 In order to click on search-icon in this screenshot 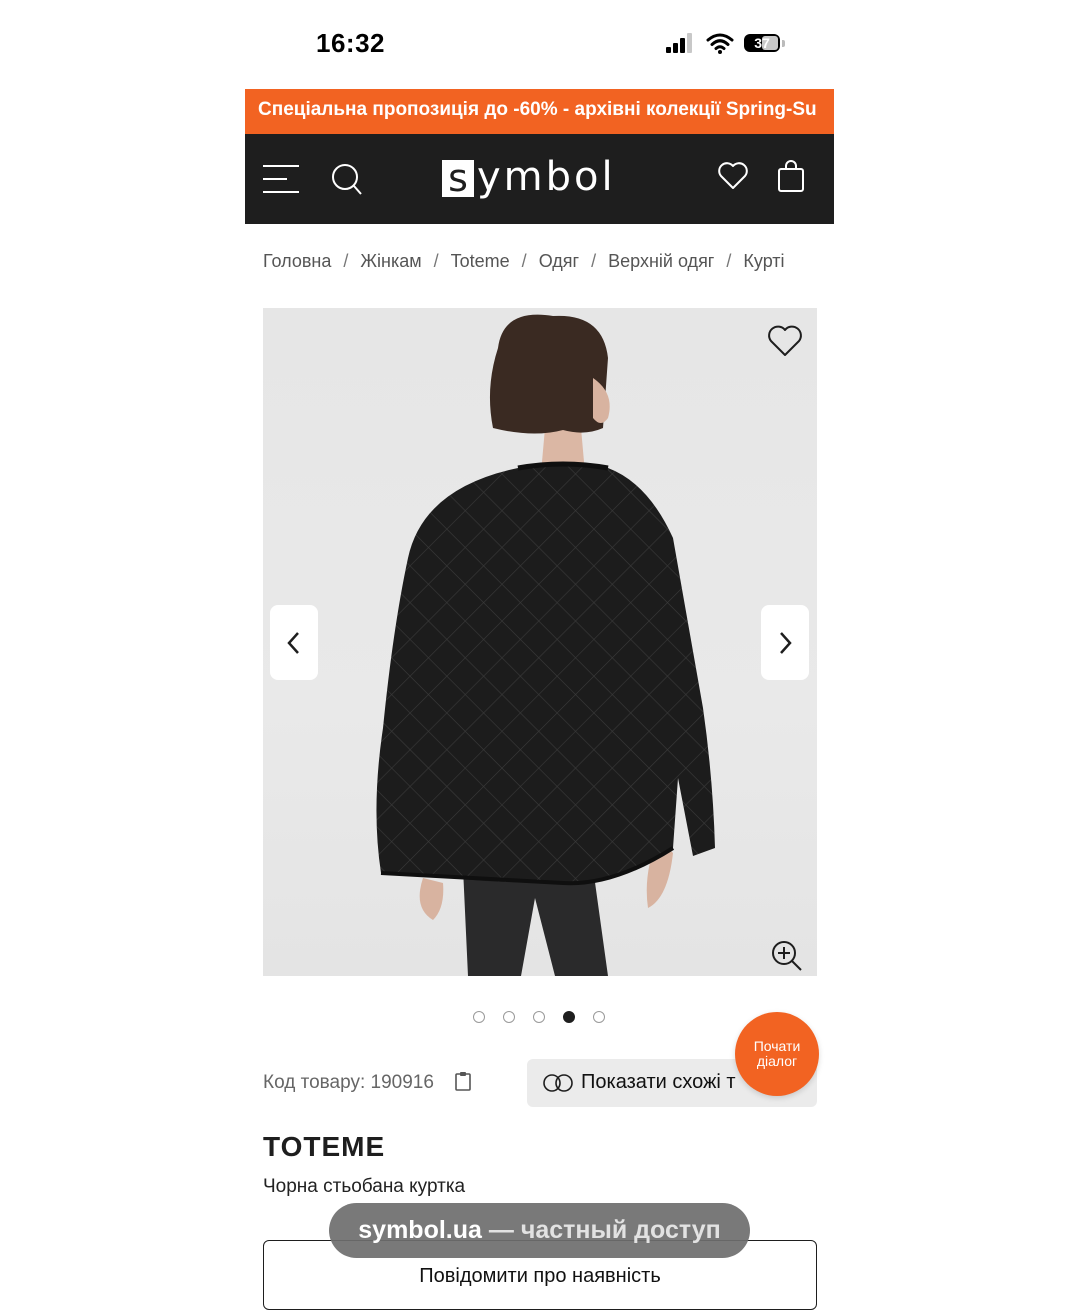, I will do `click(347, 179)`.